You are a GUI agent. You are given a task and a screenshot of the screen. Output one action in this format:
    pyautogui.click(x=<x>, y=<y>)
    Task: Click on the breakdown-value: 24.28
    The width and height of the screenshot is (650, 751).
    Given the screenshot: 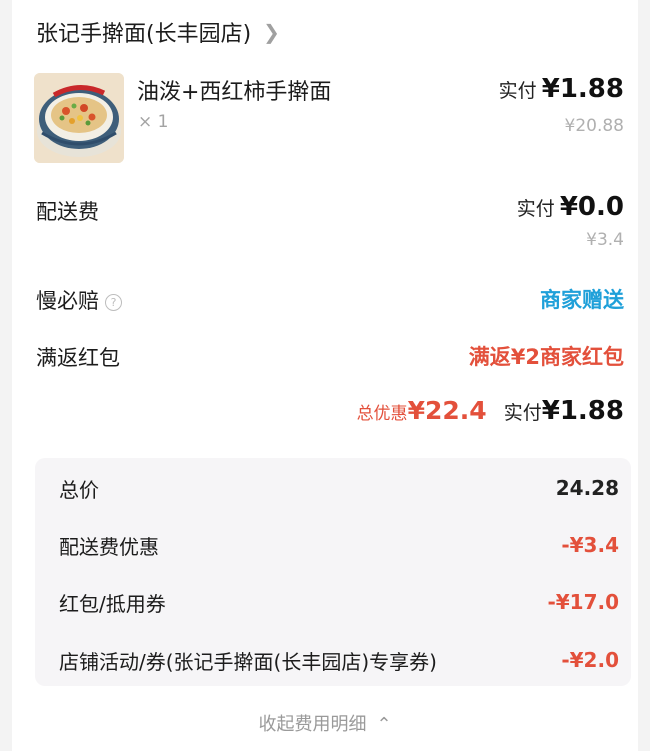 What is the action you would take?
    pyautogui.click(x=587, y=488)
    